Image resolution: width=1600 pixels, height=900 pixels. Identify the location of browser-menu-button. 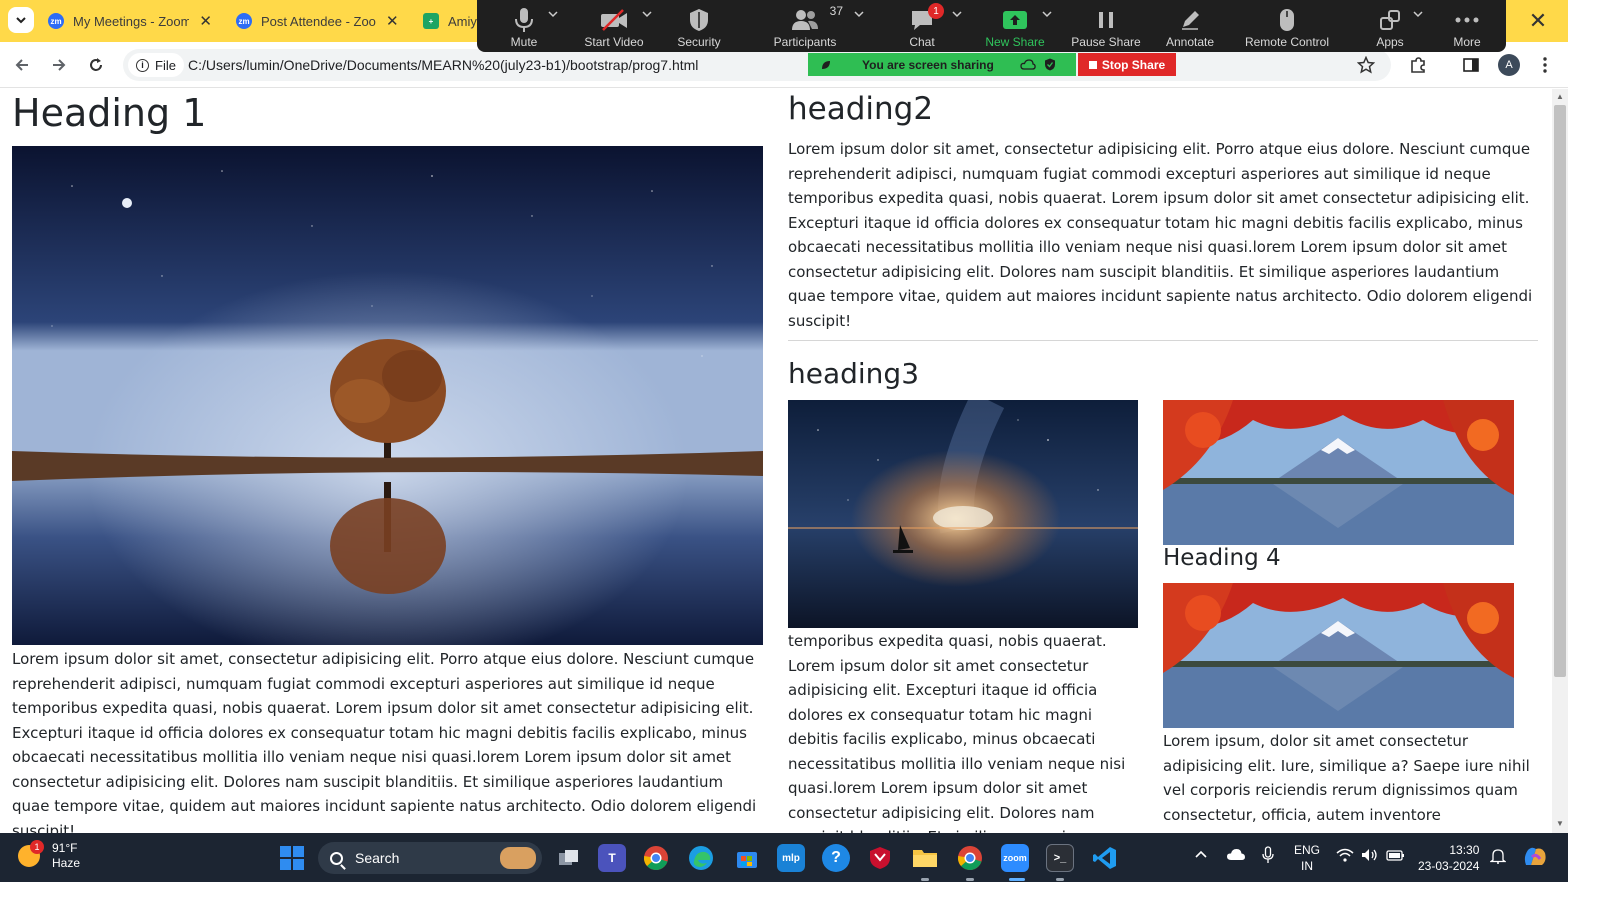
(1545, 65).